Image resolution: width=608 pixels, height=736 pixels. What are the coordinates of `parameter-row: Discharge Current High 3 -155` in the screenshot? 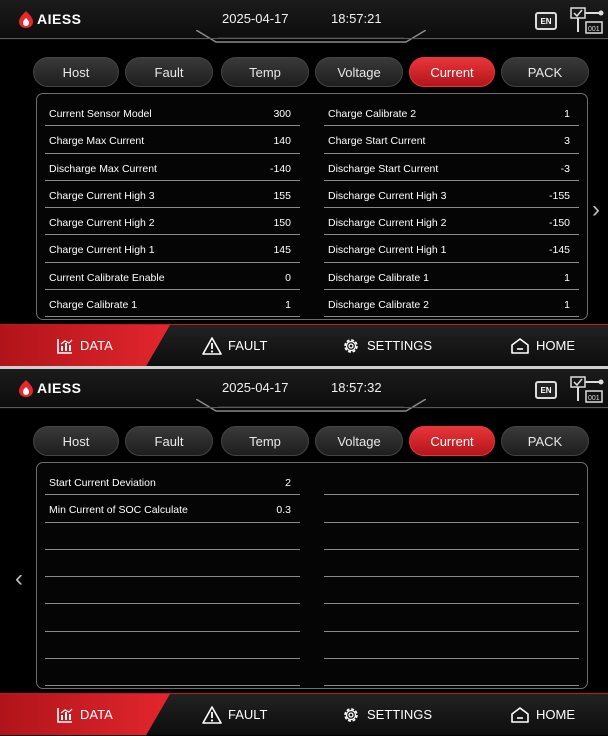 It's located at (451, 195).